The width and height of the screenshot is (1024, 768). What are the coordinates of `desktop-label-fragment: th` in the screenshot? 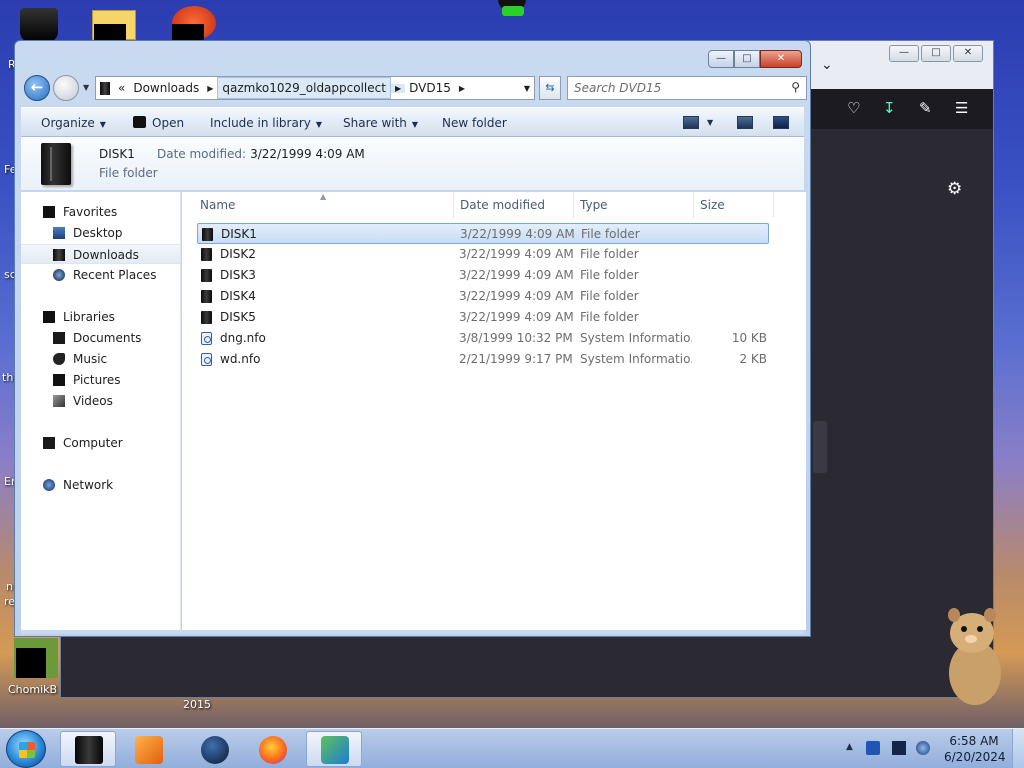 It's located at (8, 377).